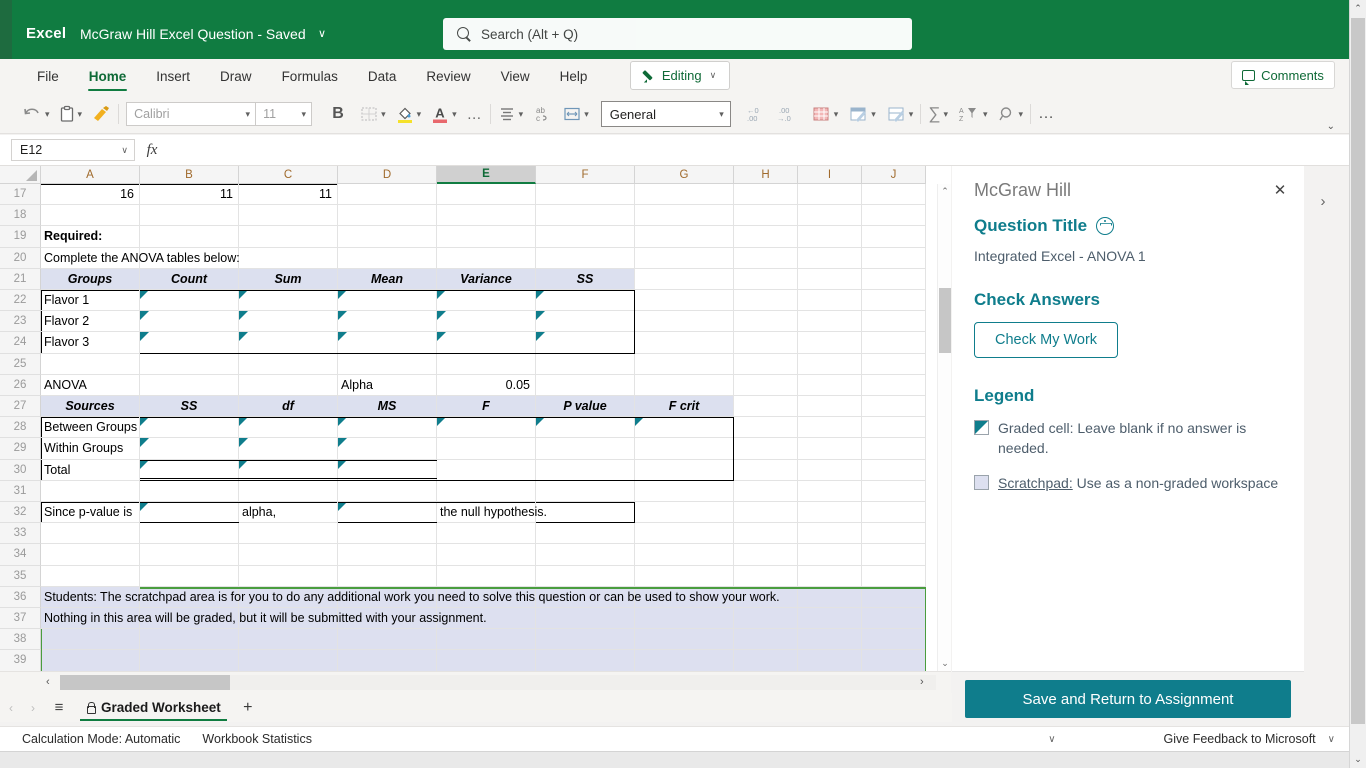  What do you see at coordinates (922, 682) in the screenshot?
I see `hscroll-right-icon: ›` at bounding box center [922, 682].